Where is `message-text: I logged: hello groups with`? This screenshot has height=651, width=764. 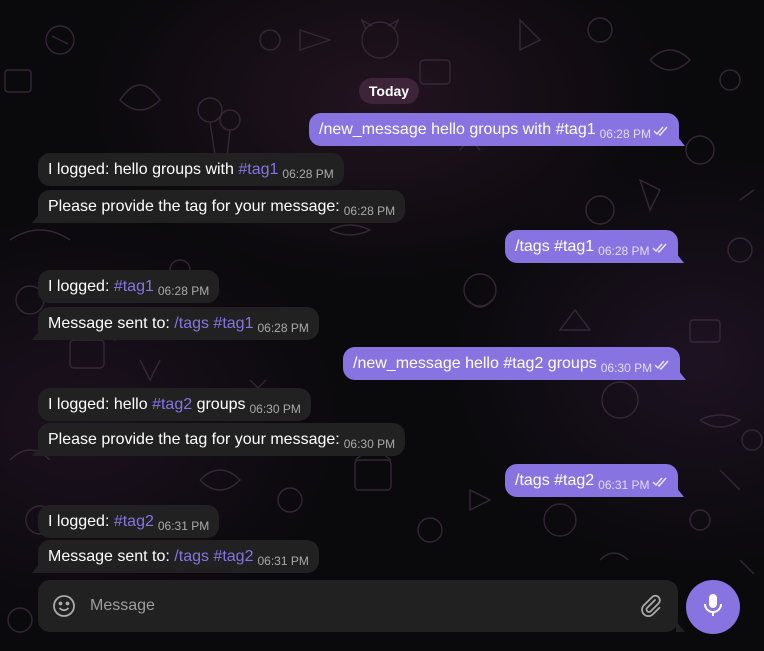
message-text: I logged: hello groups with is located at coordinates (143, 169).